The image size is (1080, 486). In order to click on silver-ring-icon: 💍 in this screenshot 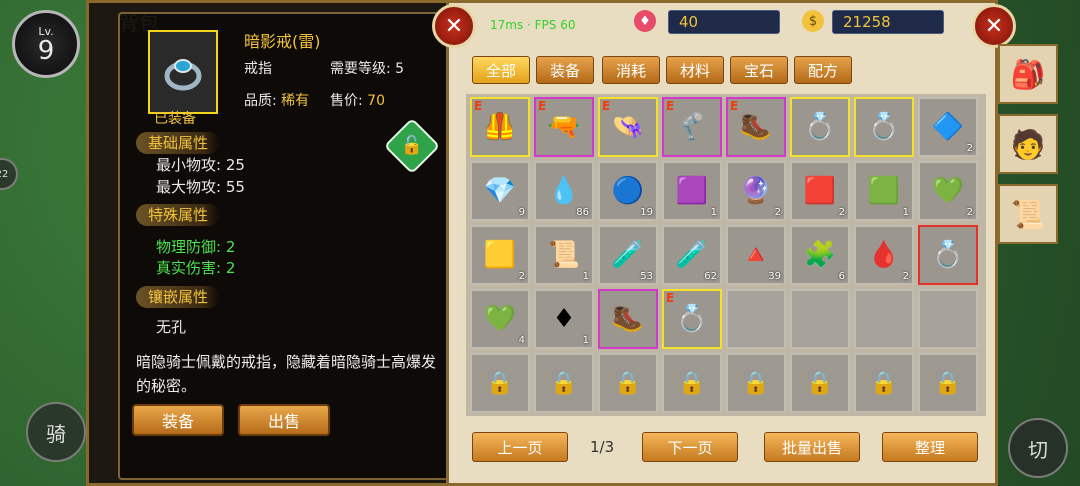, I will do `click(820, 127)`.